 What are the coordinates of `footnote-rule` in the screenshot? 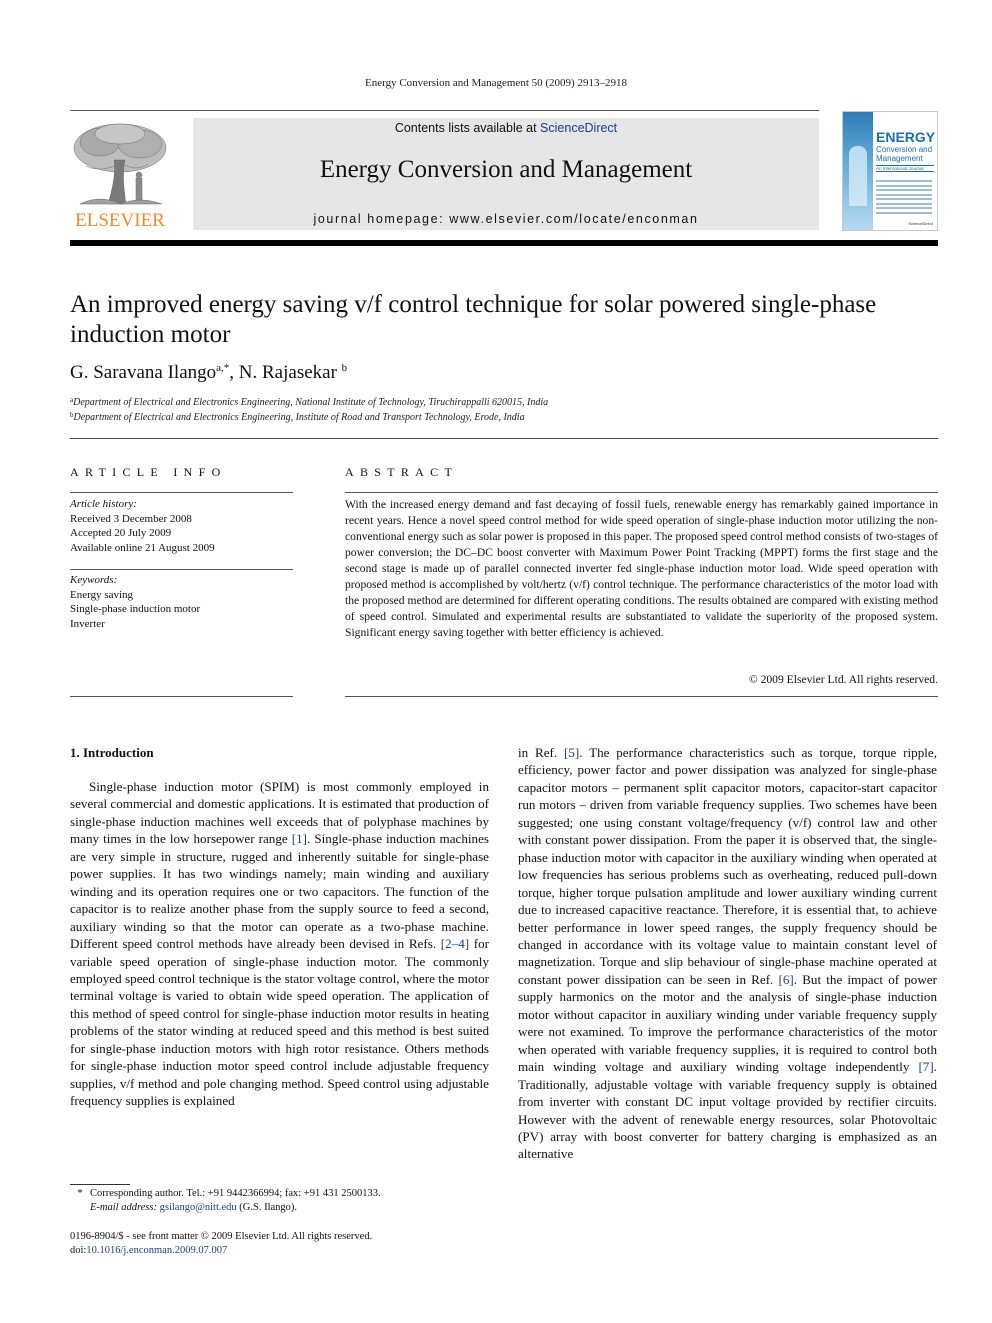 It's located at (100, 1184).